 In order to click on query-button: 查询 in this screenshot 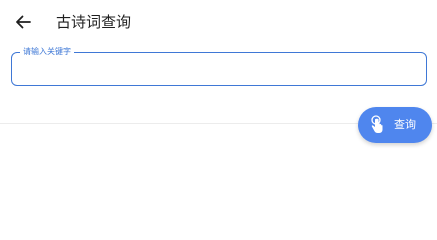, I will do `click(395, 125)`.